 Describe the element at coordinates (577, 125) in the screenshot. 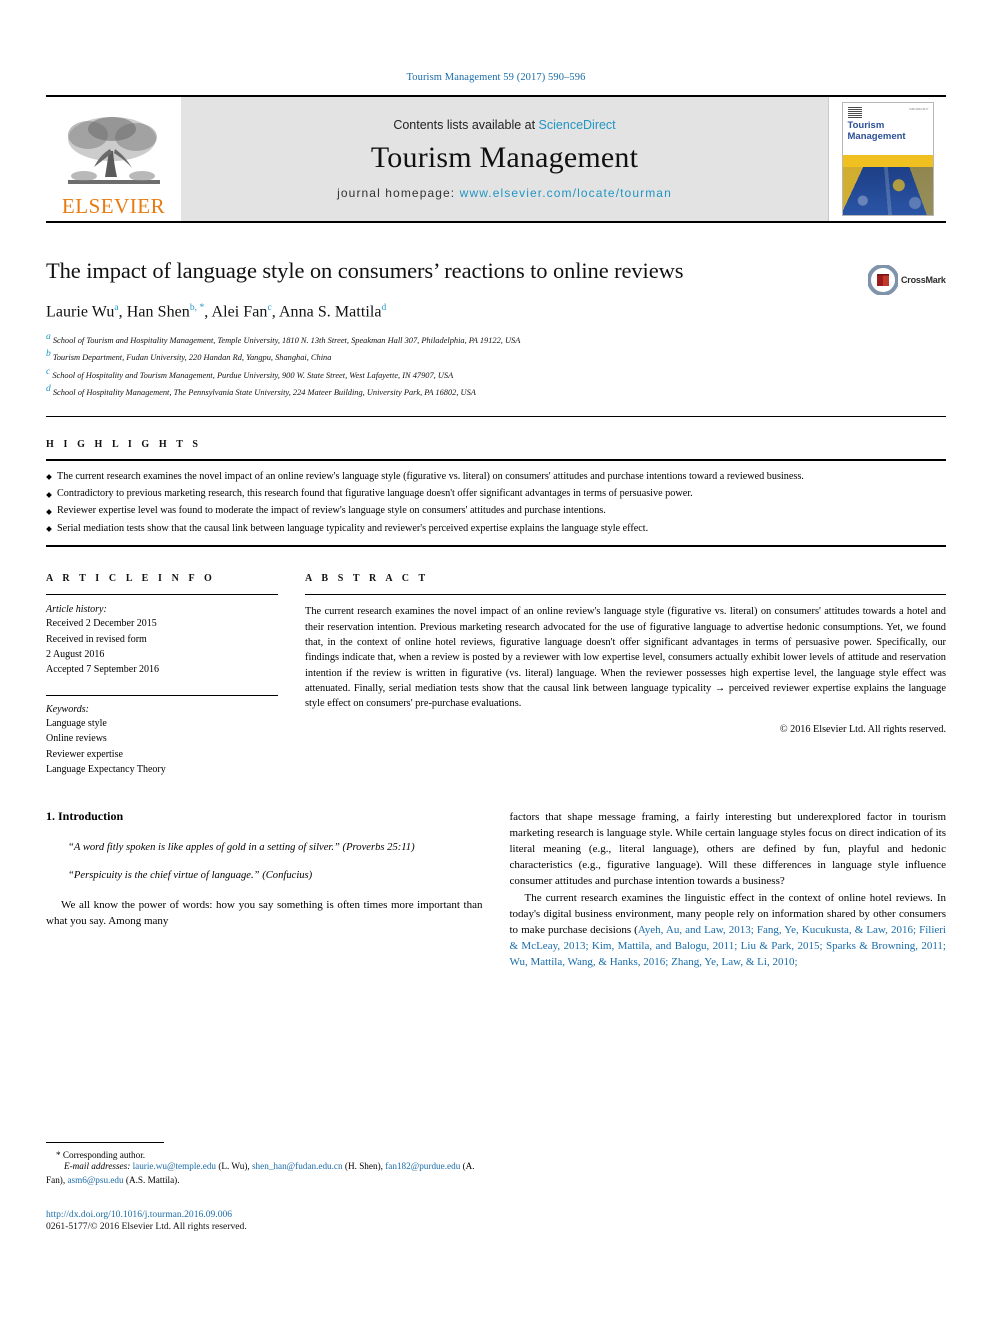

I see `sciencedirect-link: ScienceDirect` at that location.